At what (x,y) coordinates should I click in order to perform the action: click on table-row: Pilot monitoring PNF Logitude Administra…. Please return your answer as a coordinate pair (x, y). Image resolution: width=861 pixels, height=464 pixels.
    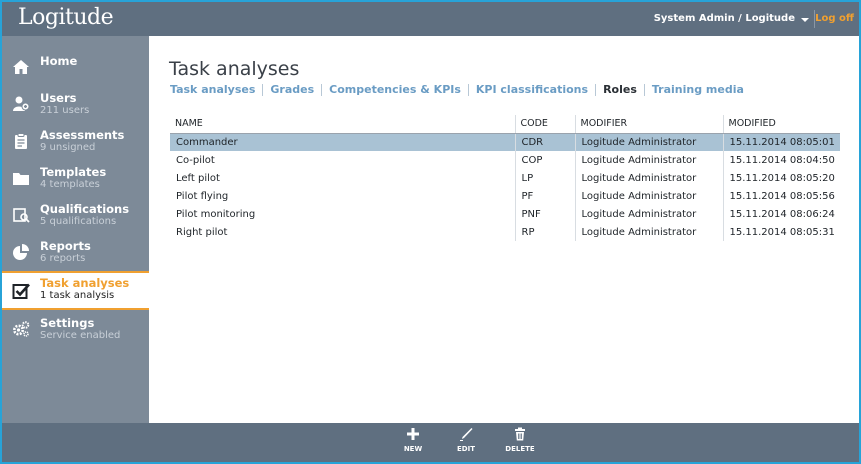
    Looking at the image, I should click on (505, 214).